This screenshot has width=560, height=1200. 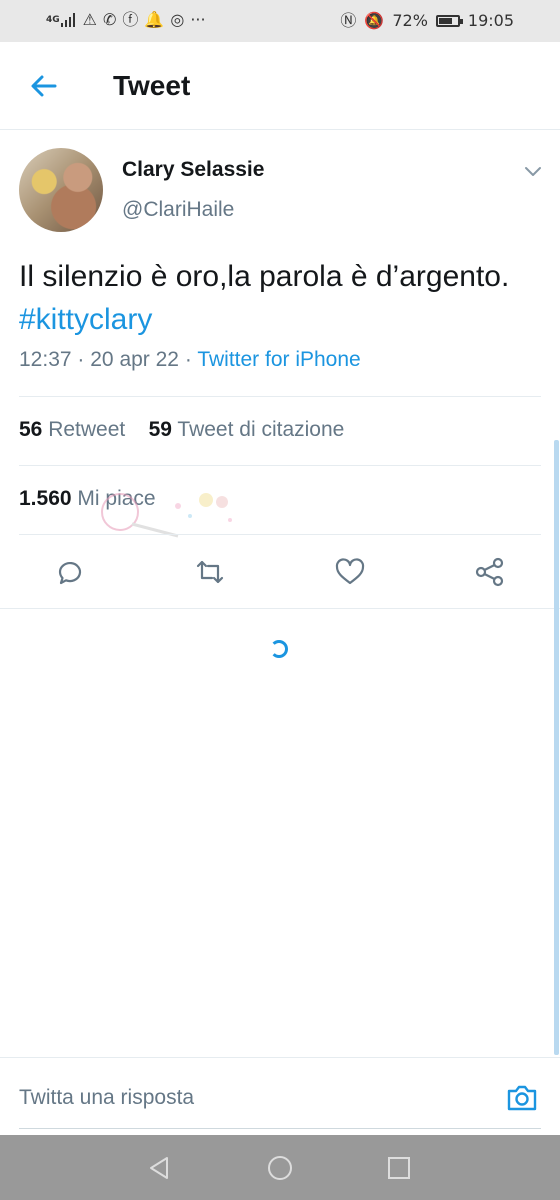 I want to click on reply-composer: Twitta una risposta, so click(x=280, y=1096).